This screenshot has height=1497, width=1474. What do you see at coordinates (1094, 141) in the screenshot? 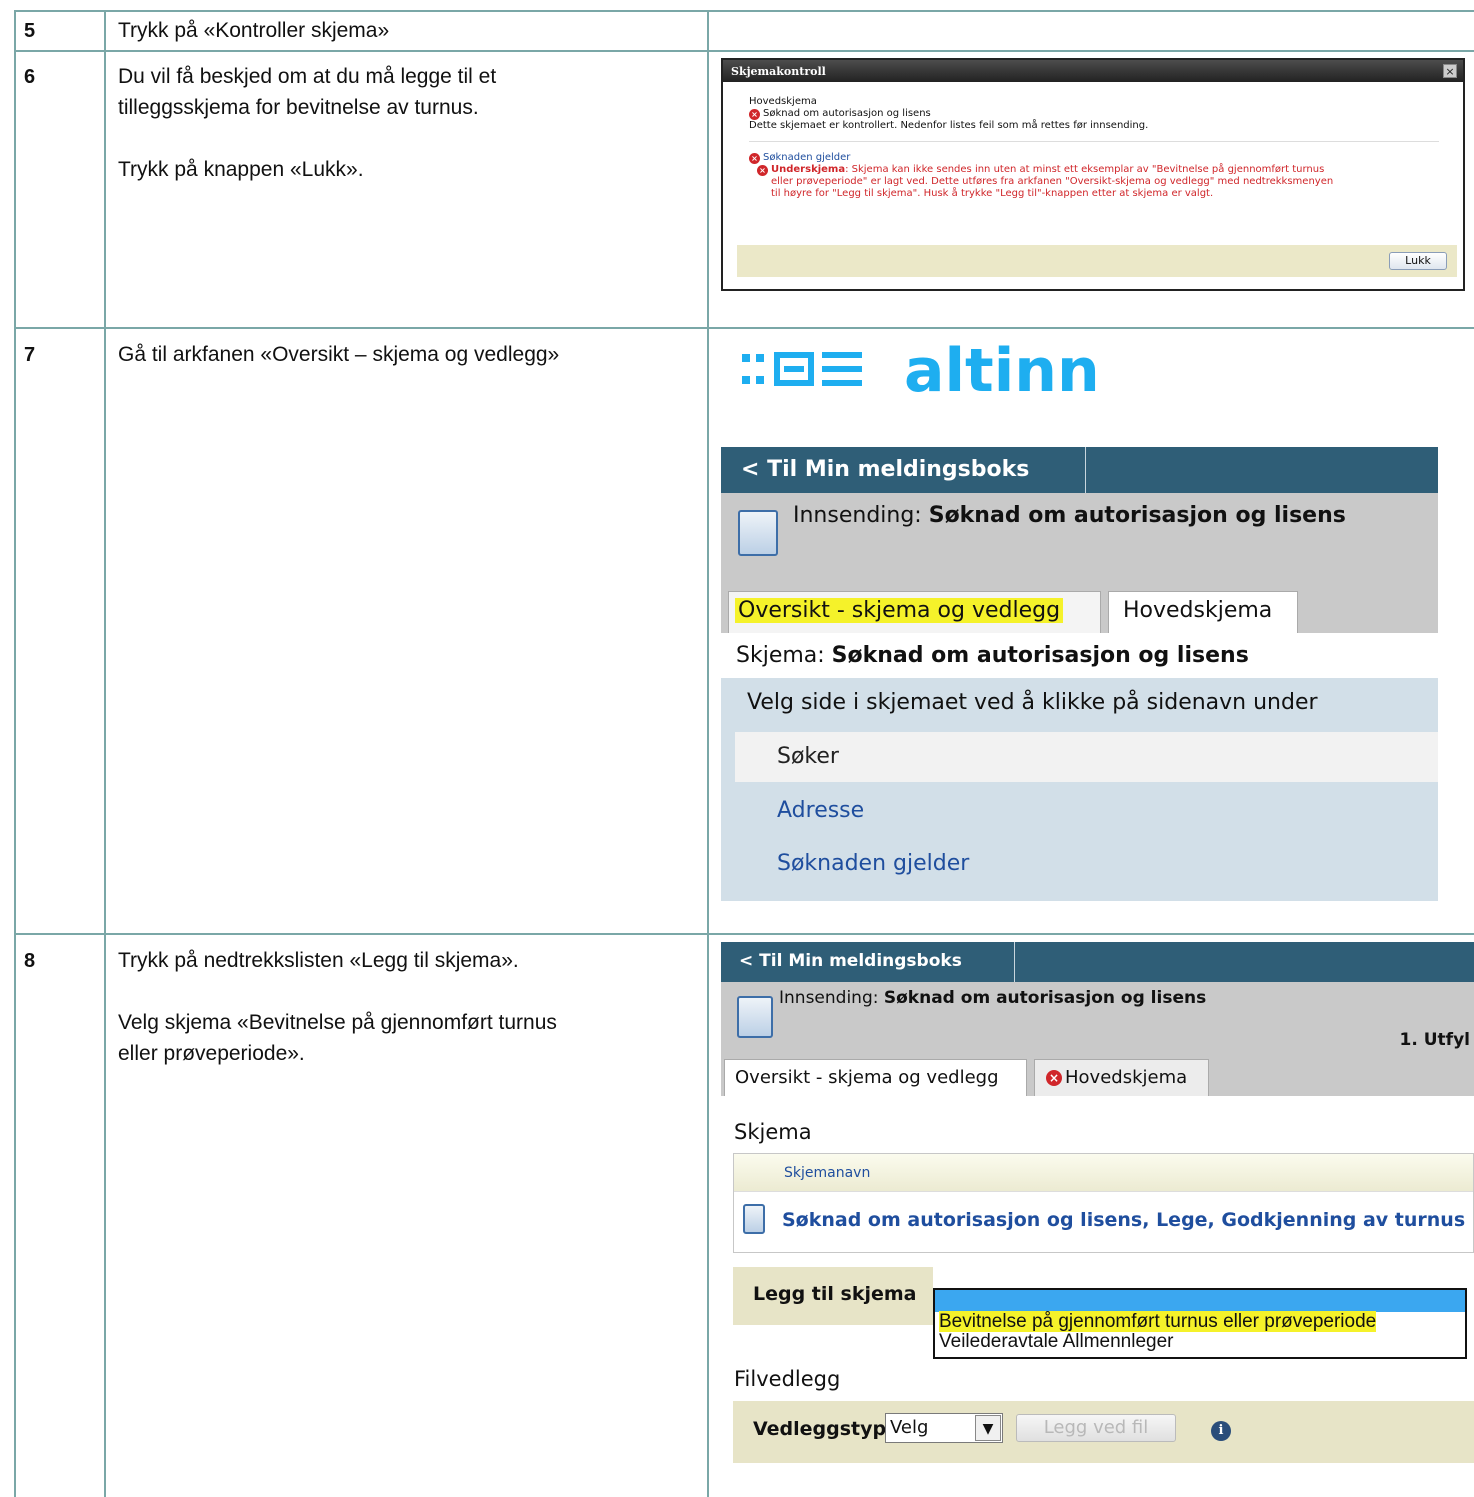
I see `dialog-divider` at bounding box center [1094, 141].